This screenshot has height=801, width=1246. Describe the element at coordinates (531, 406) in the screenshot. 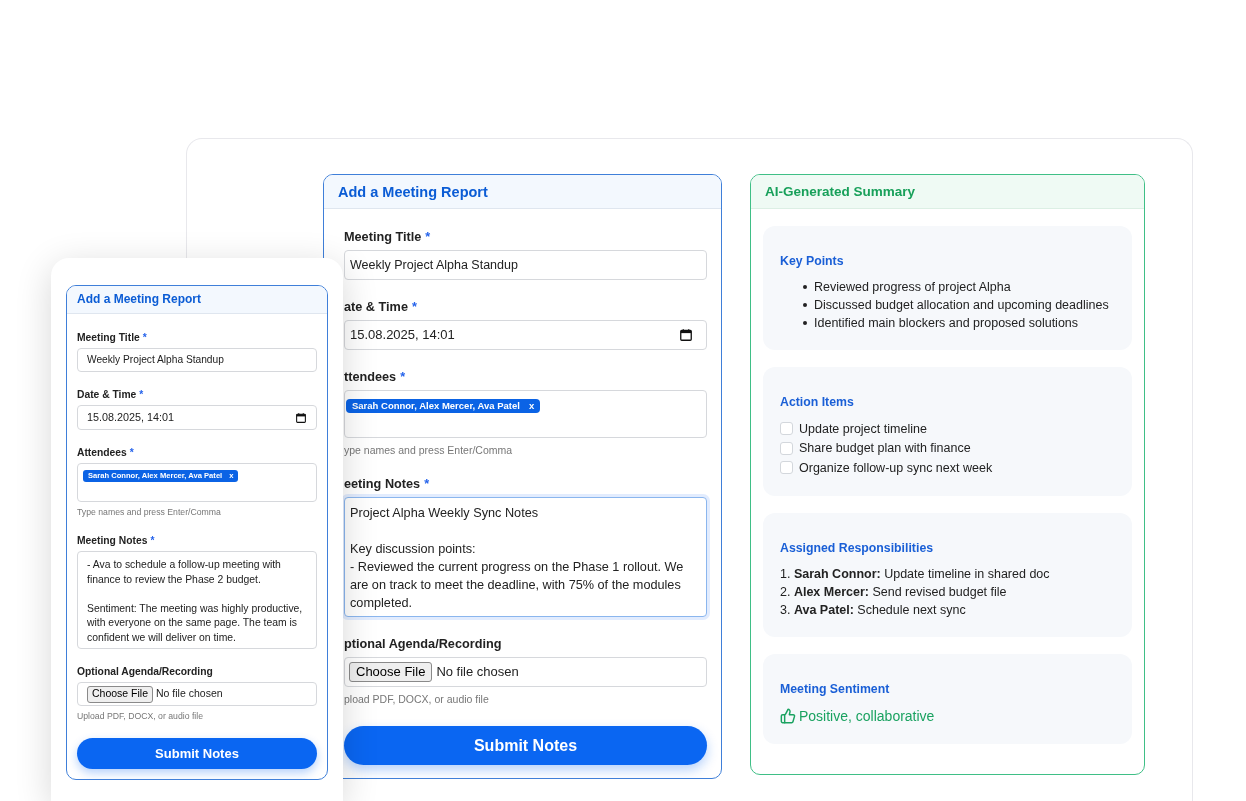

I see `tag-remove-button: x` at that location.